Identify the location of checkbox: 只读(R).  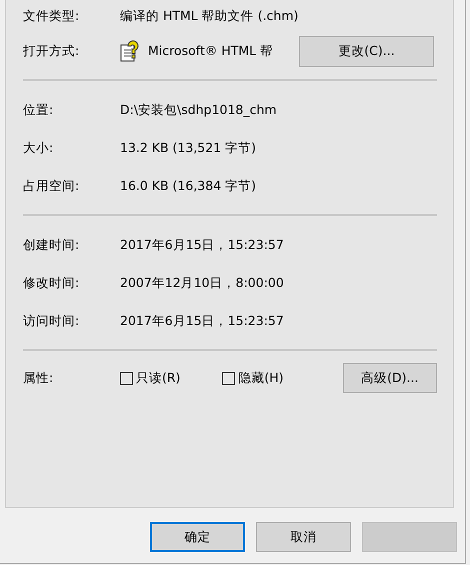
(171, 378).